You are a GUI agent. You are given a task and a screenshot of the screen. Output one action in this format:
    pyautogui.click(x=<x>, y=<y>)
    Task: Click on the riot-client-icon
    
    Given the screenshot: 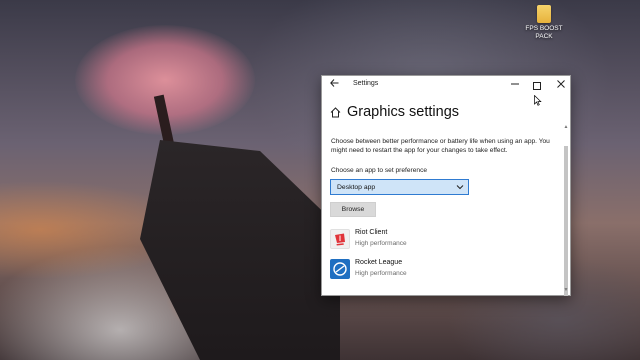 What is the action you would take?
    pyautogui.click(x=340, y=239)
    